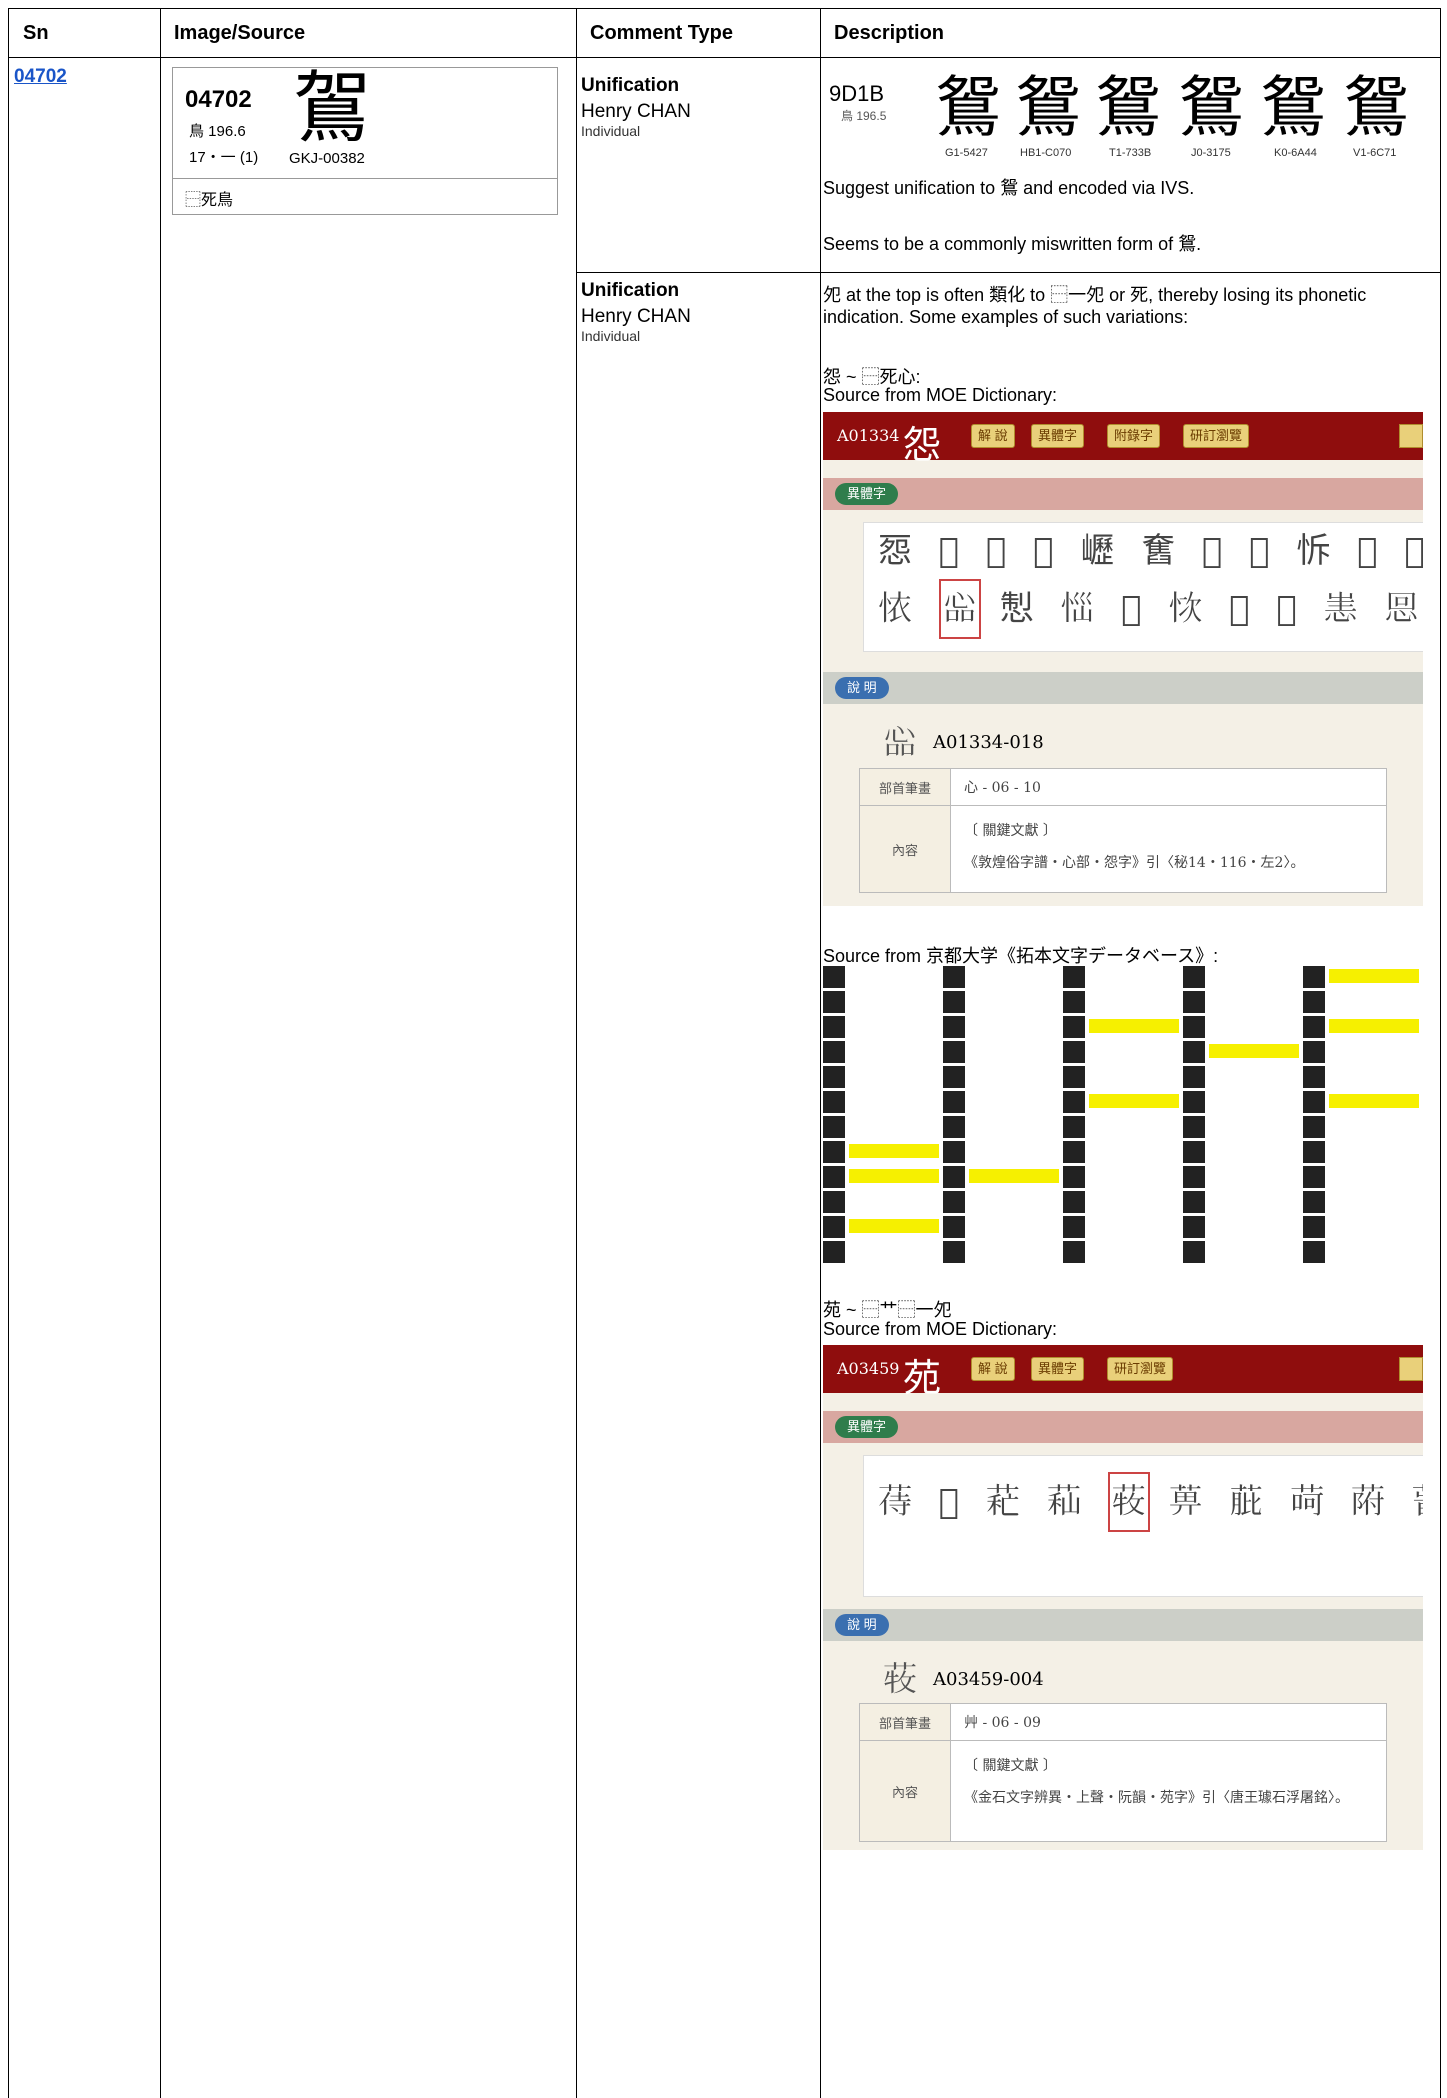 This screenshot has width=1447, height=2098. Describe the element at coordinates (983, 1502) in the screenshot. I see `variant-glyph: 𦱎 𦱏 𦱐 𦱑` at that location.